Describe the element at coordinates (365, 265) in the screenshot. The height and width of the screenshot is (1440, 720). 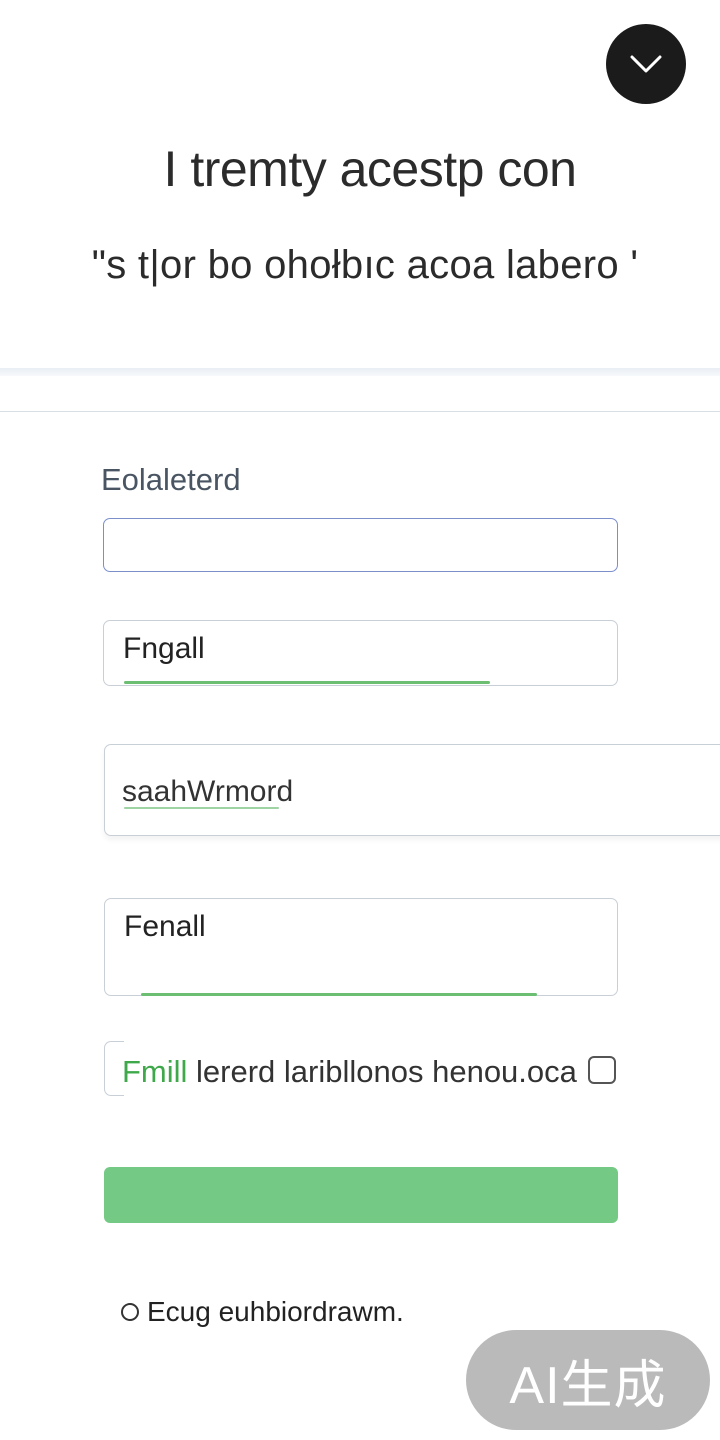
I see `page-subtitle: "s t|or bo ohołbıc acoa labero '` at that location.